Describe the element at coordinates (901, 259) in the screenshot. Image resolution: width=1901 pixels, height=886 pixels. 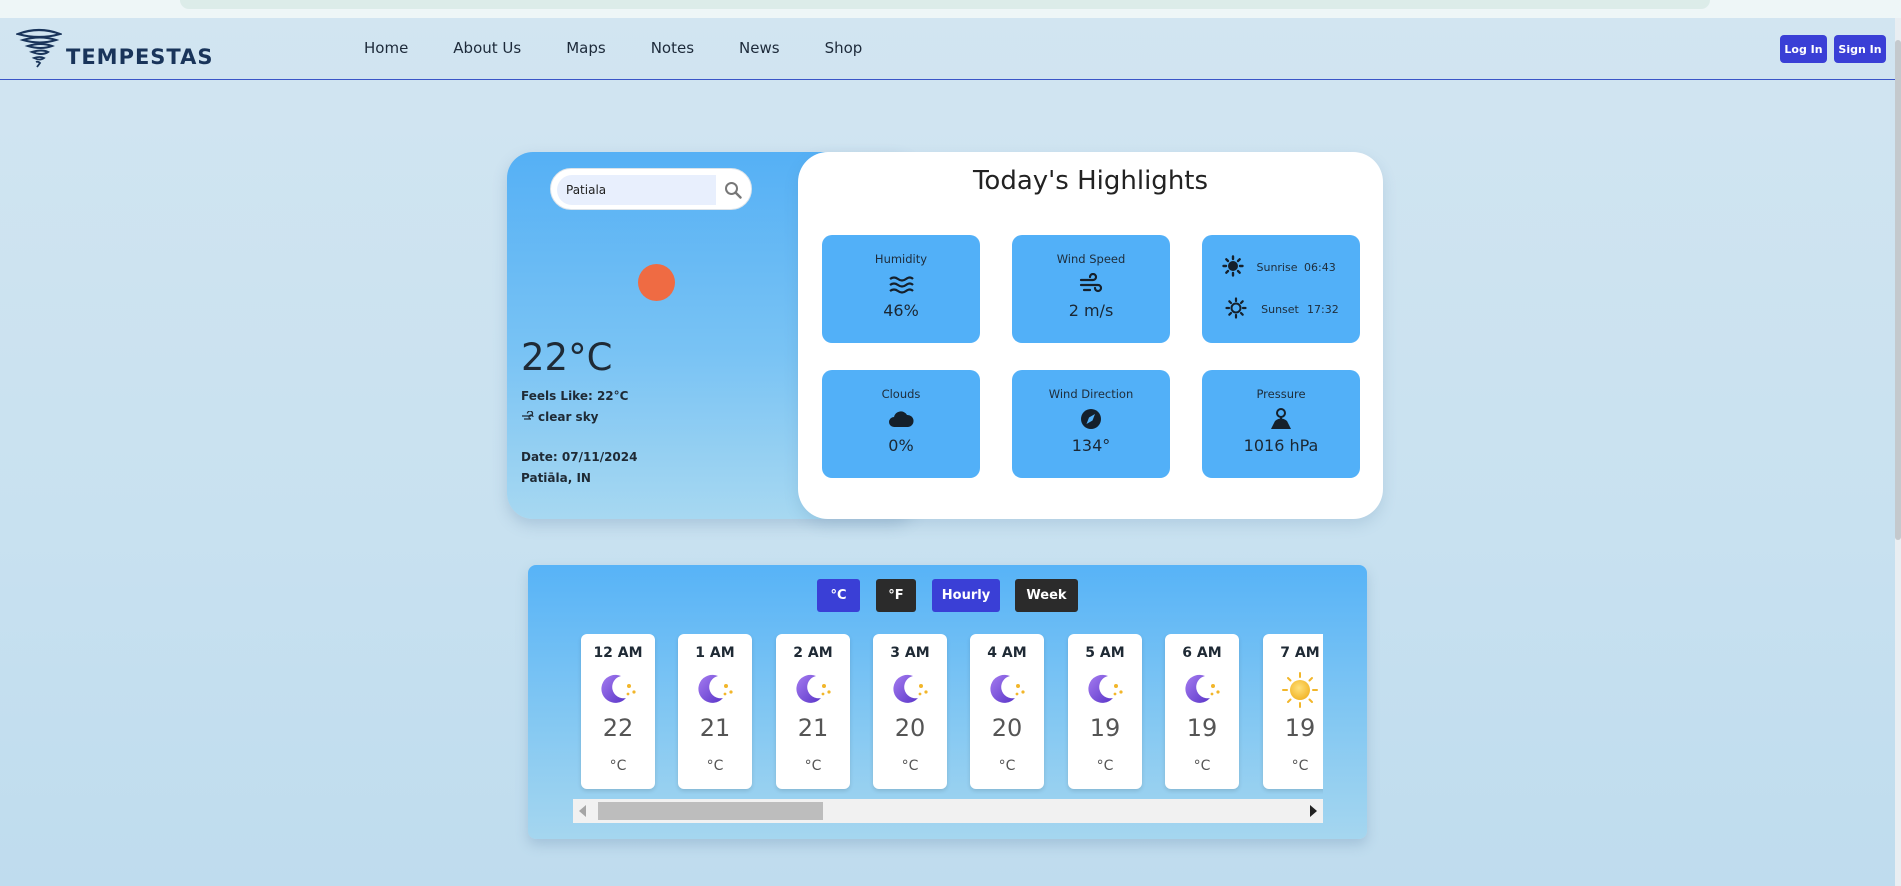
I see `humidity-label: Humidity` at that location.